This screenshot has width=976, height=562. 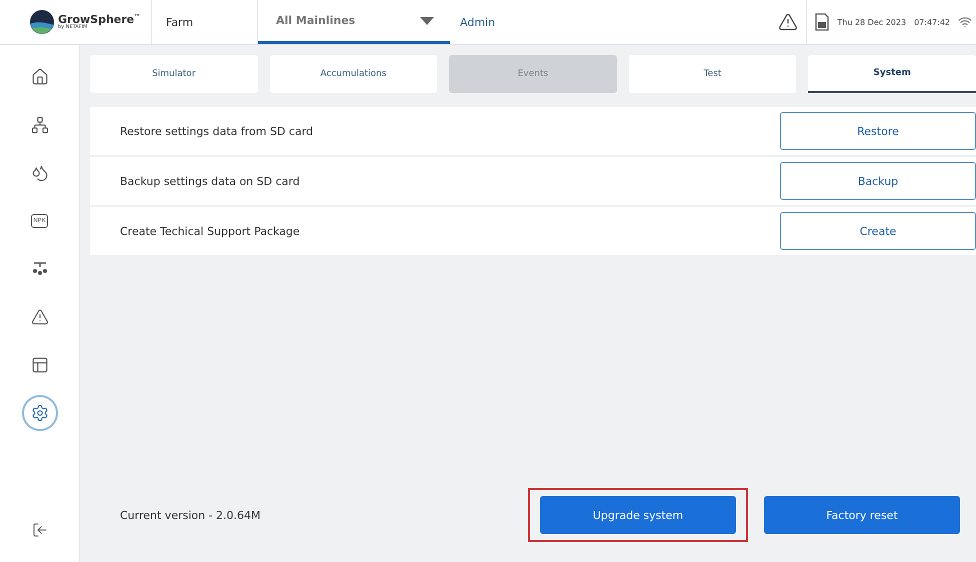 I want to click on settings-icon, so click(x=39, y=413).